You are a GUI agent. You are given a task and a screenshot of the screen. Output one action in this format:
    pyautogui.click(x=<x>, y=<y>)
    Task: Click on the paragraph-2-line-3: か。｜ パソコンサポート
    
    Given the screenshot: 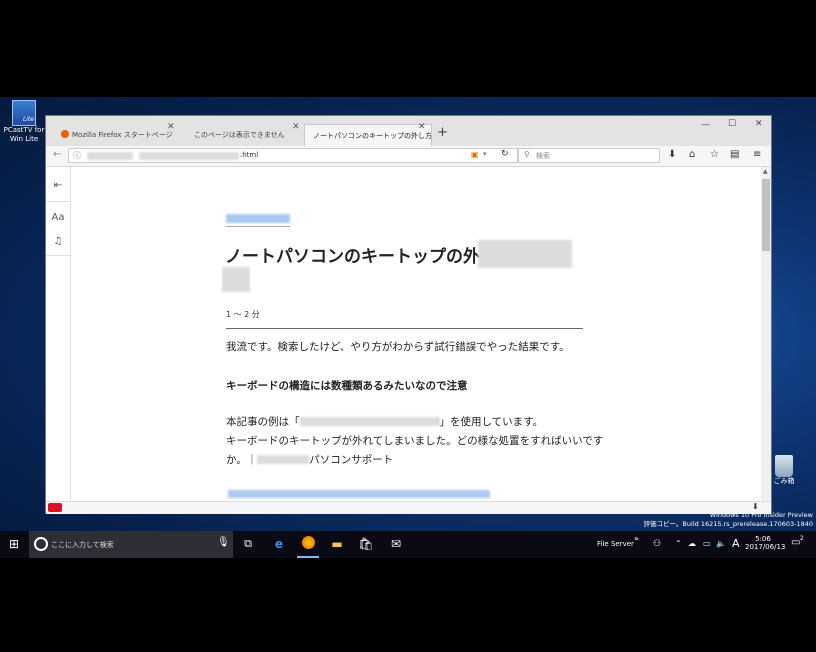 What is the action you would take?
    pyautogui.click(x=309, y=459)
    